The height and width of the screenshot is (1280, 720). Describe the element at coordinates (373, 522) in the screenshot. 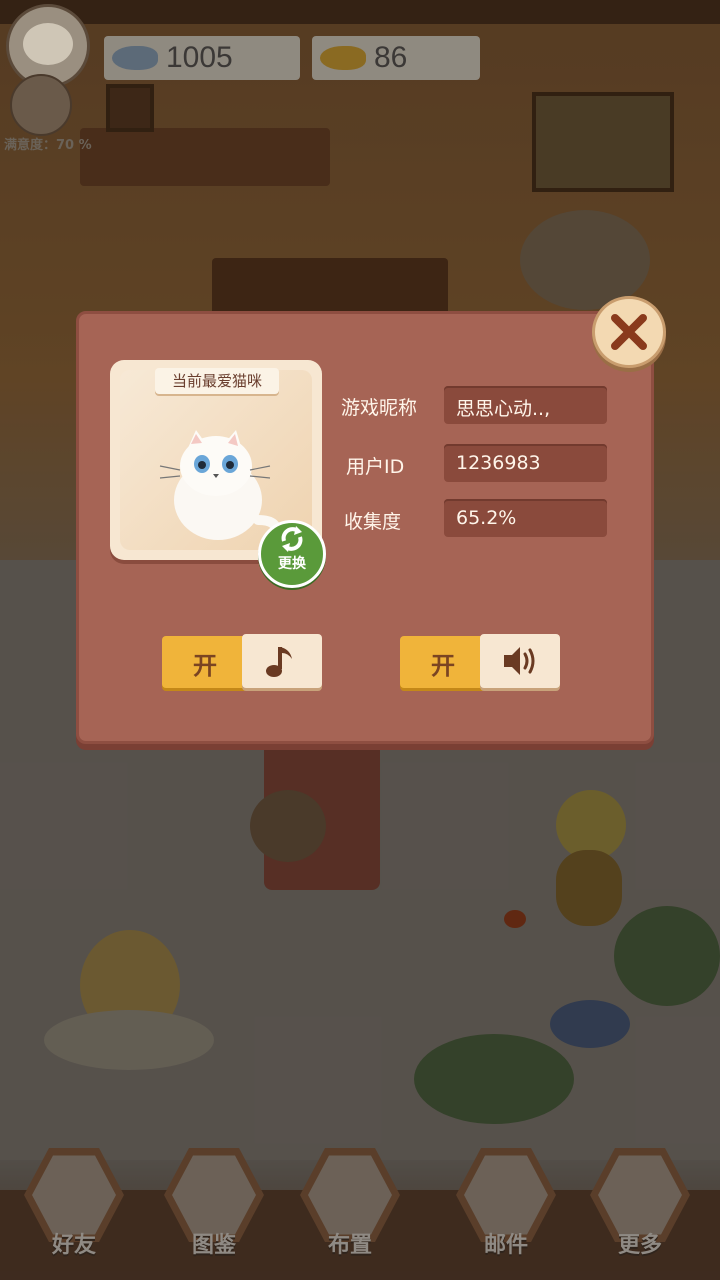

I see `collection-label: 收集度` at that location.